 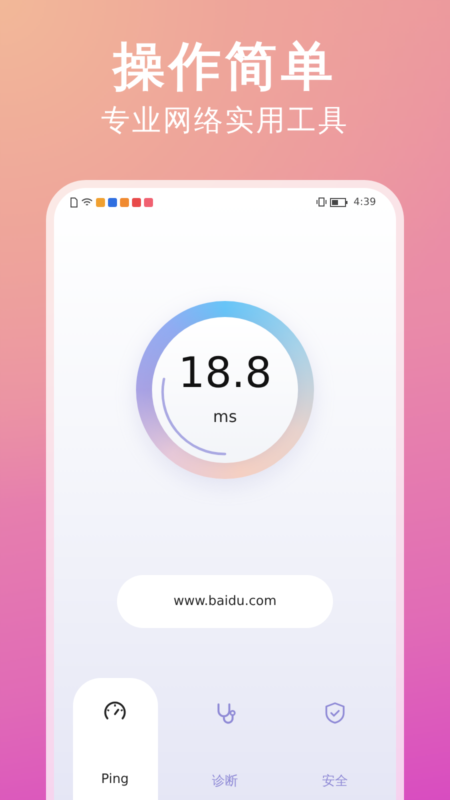 I want to click on ping-unit: ms, so click(x=225, y=416).